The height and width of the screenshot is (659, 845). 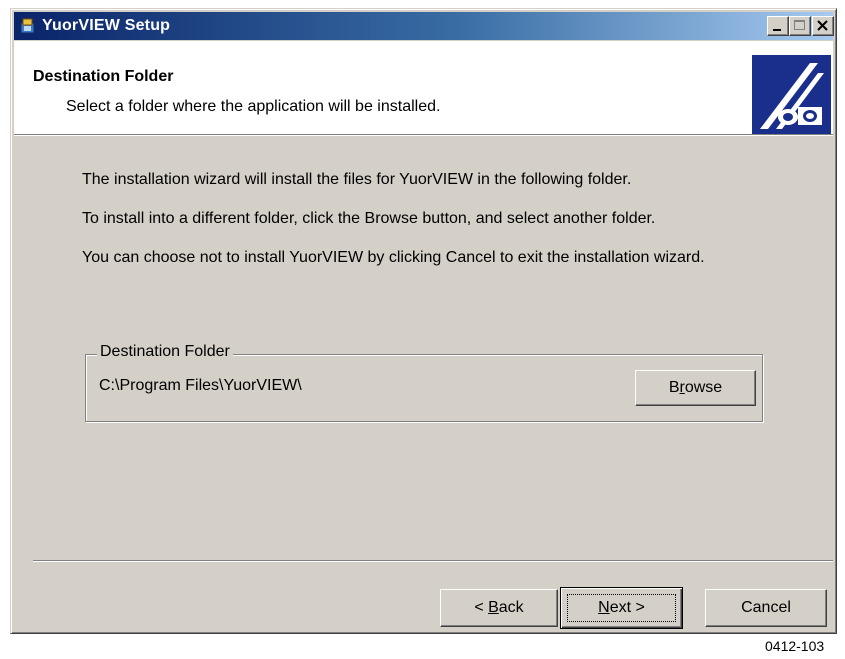 What do you see at coordinates (106, 25) in the screenshot?
I see `window-title: YuorVIEW Setup` at bounding box center [106, 25].